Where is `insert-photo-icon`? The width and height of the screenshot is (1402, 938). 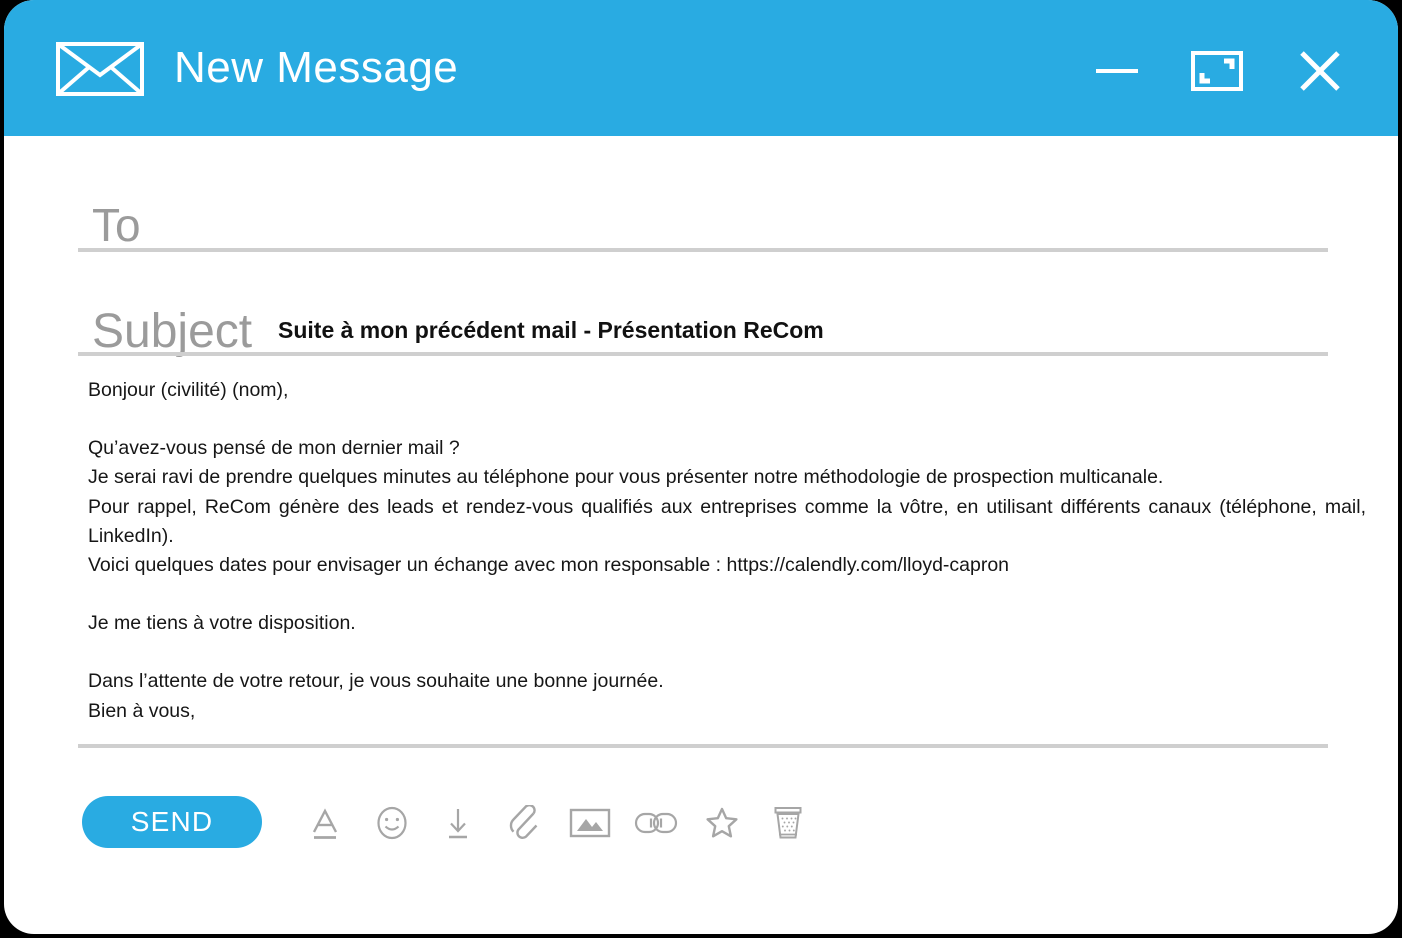 insert-photo-icon is located at coordinates (590, 823).